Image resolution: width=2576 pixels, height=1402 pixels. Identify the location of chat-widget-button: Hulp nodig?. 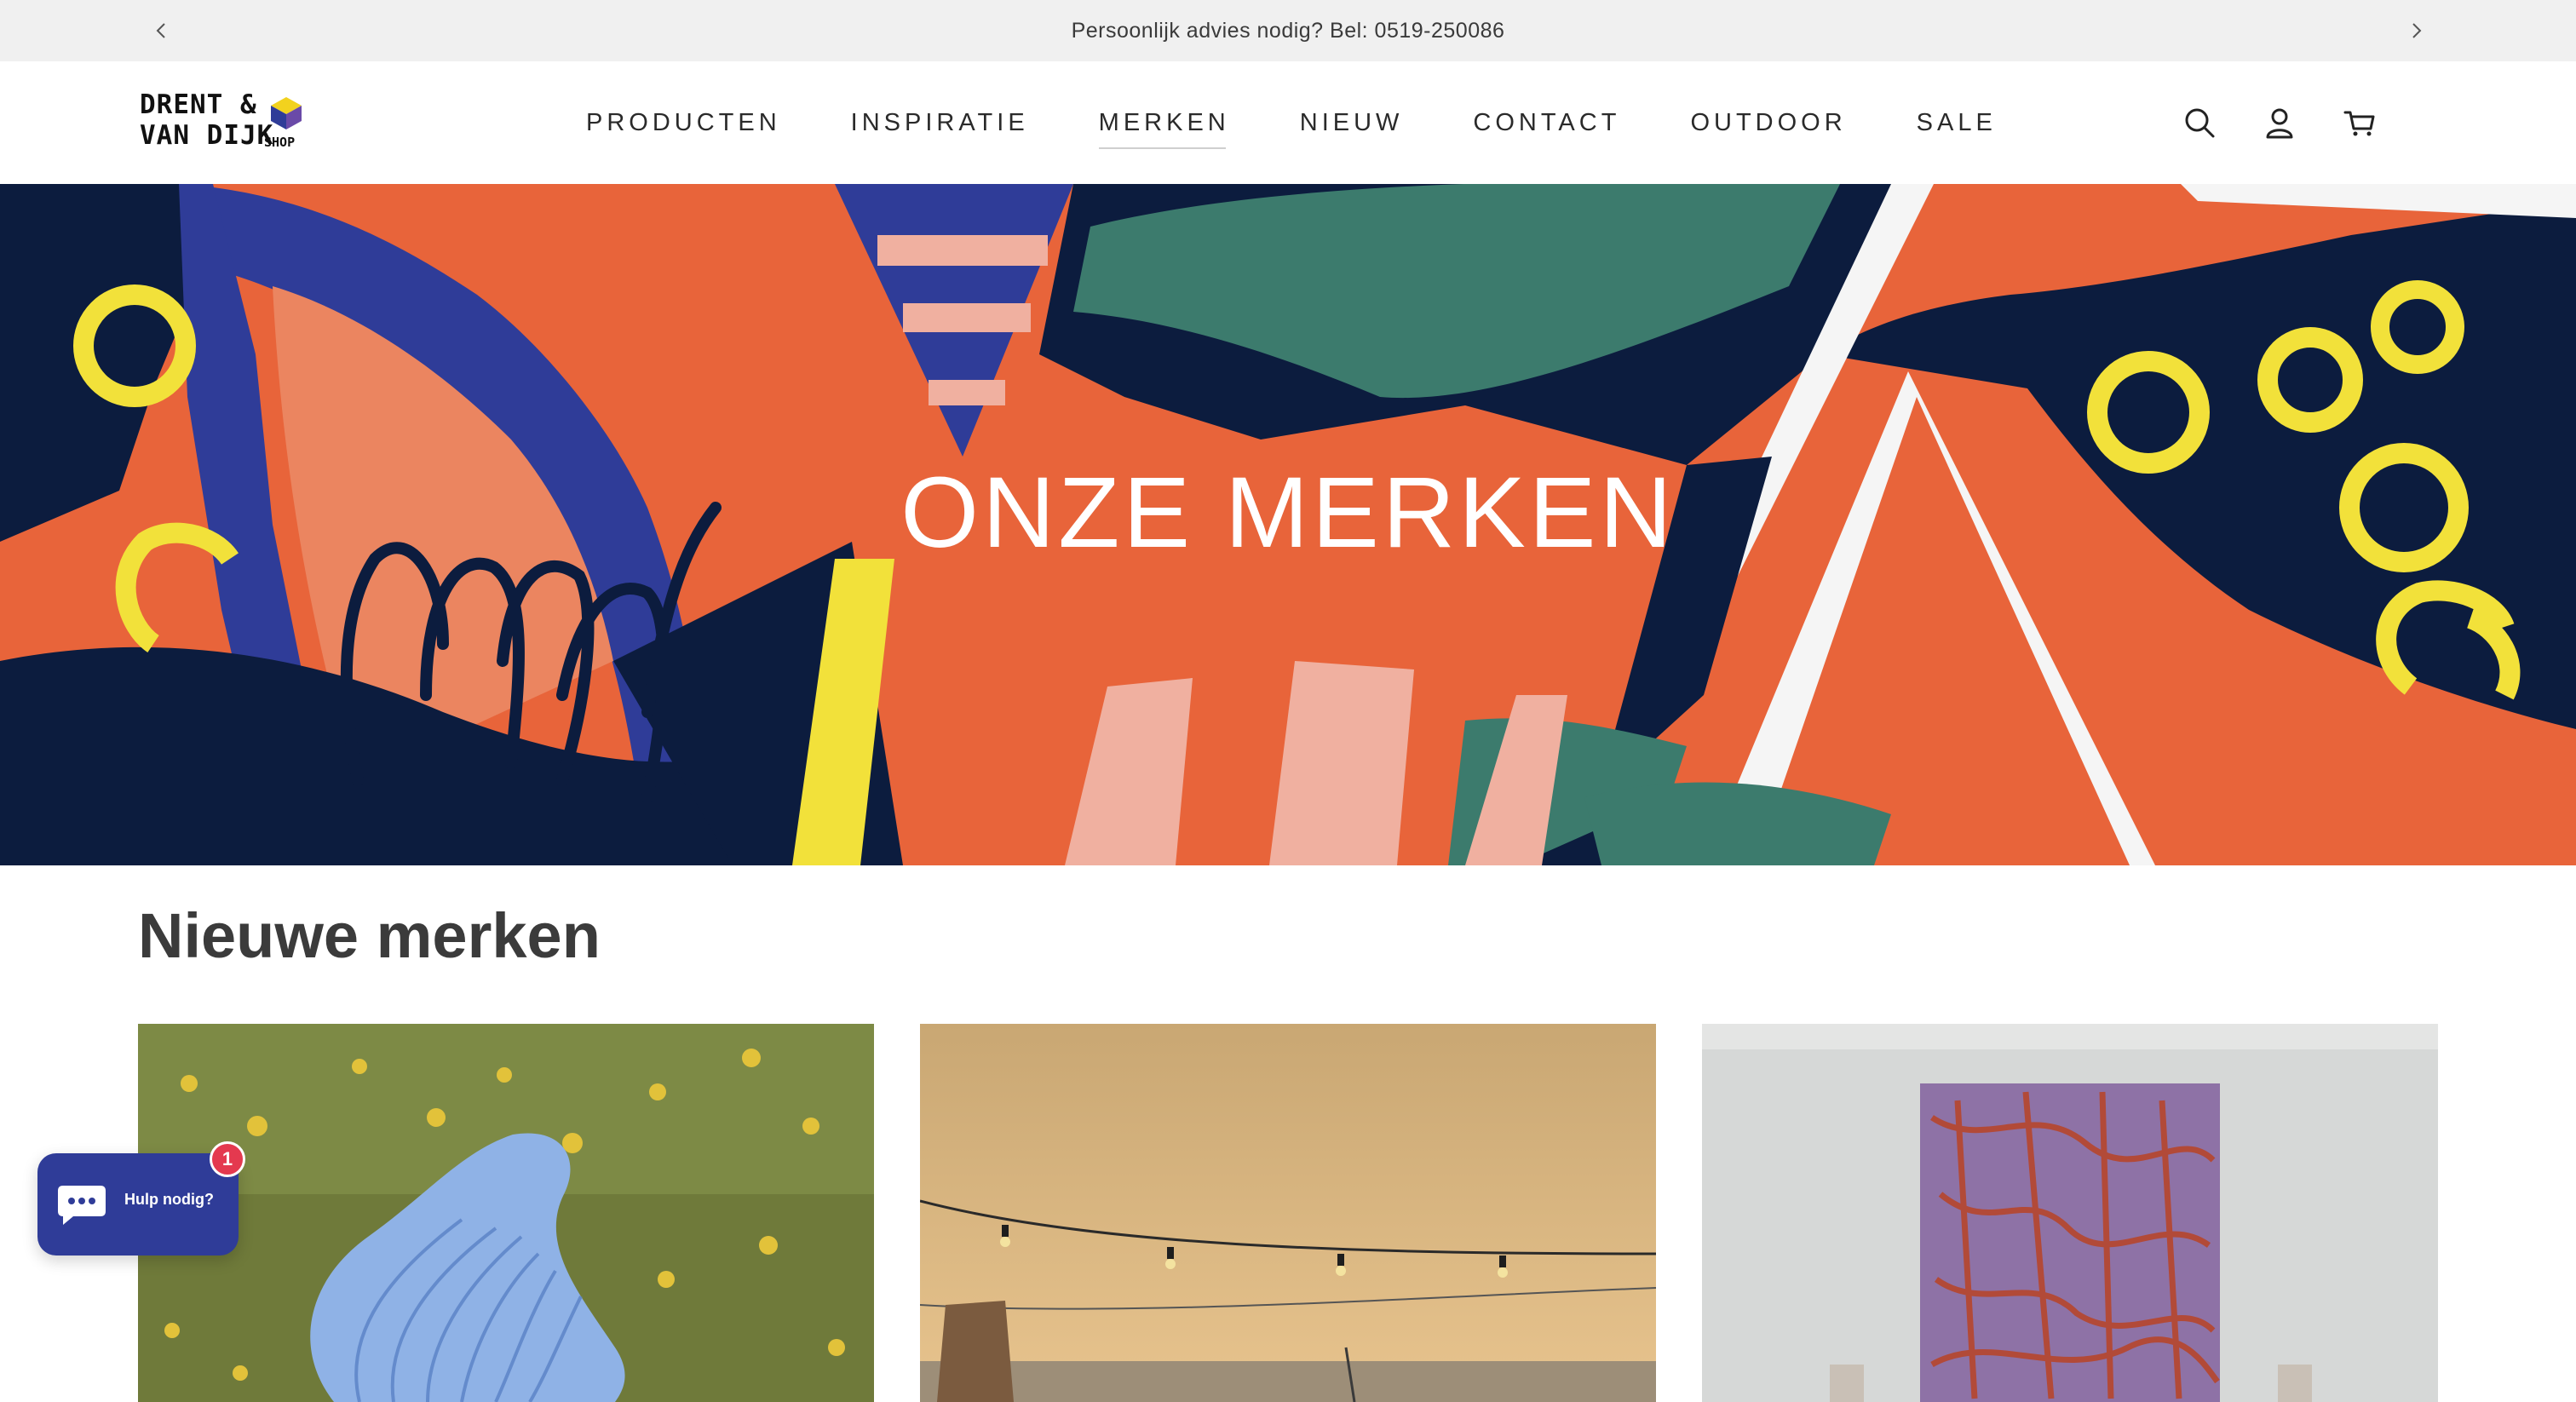
(138, 1204).